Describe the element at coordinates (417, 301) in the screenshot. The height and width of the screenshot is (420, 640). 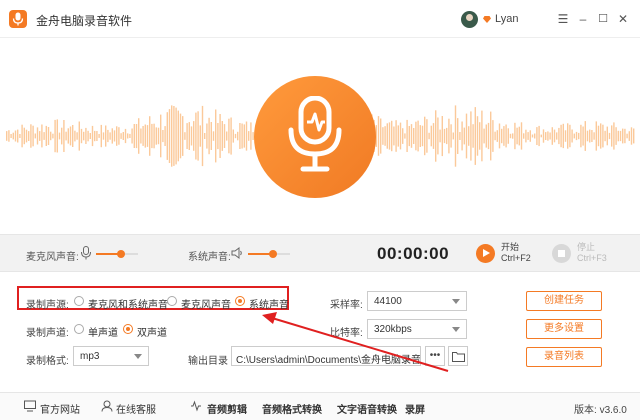
I see `sample-rate-select: 44100` at that location.